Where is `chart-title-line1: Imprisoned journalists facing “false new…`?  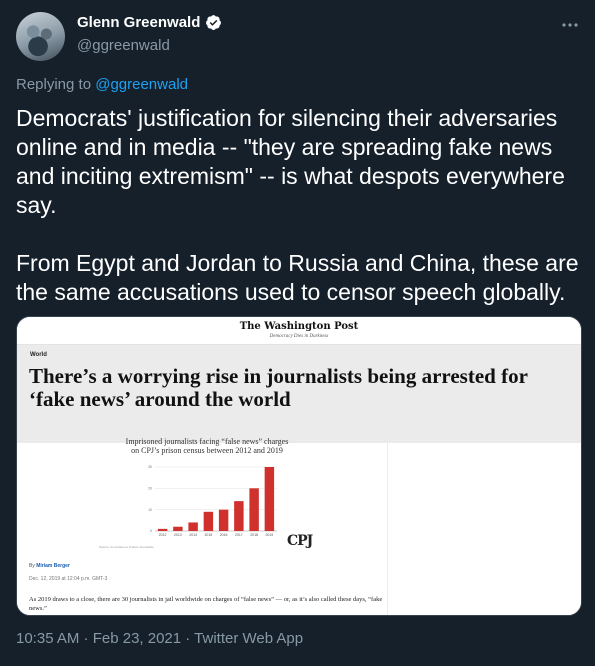
chart-title-line1: Imprisoned journalists facing “false new… is located at coordinates (207, 441).